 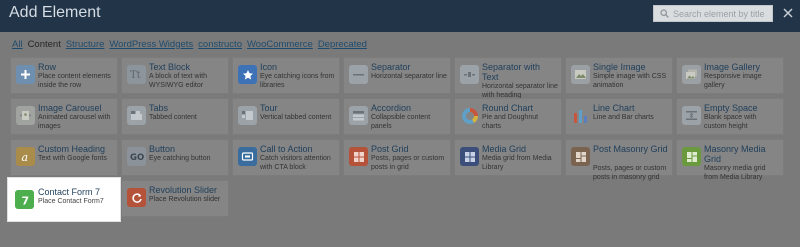 What do you see at coordinates (342, 45) in the screenshot?
I see `tab-deprecated: Deprecated` at bounding box center [342, 45].